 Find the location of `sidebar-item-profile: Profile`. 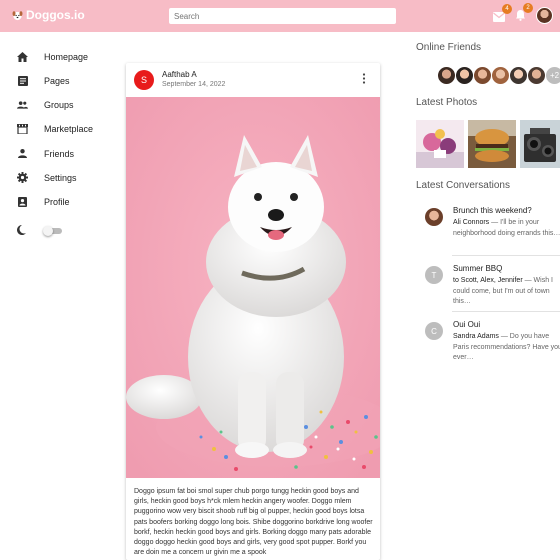

sidebar-item-profile: Profile is located at coordinates (43, 201).